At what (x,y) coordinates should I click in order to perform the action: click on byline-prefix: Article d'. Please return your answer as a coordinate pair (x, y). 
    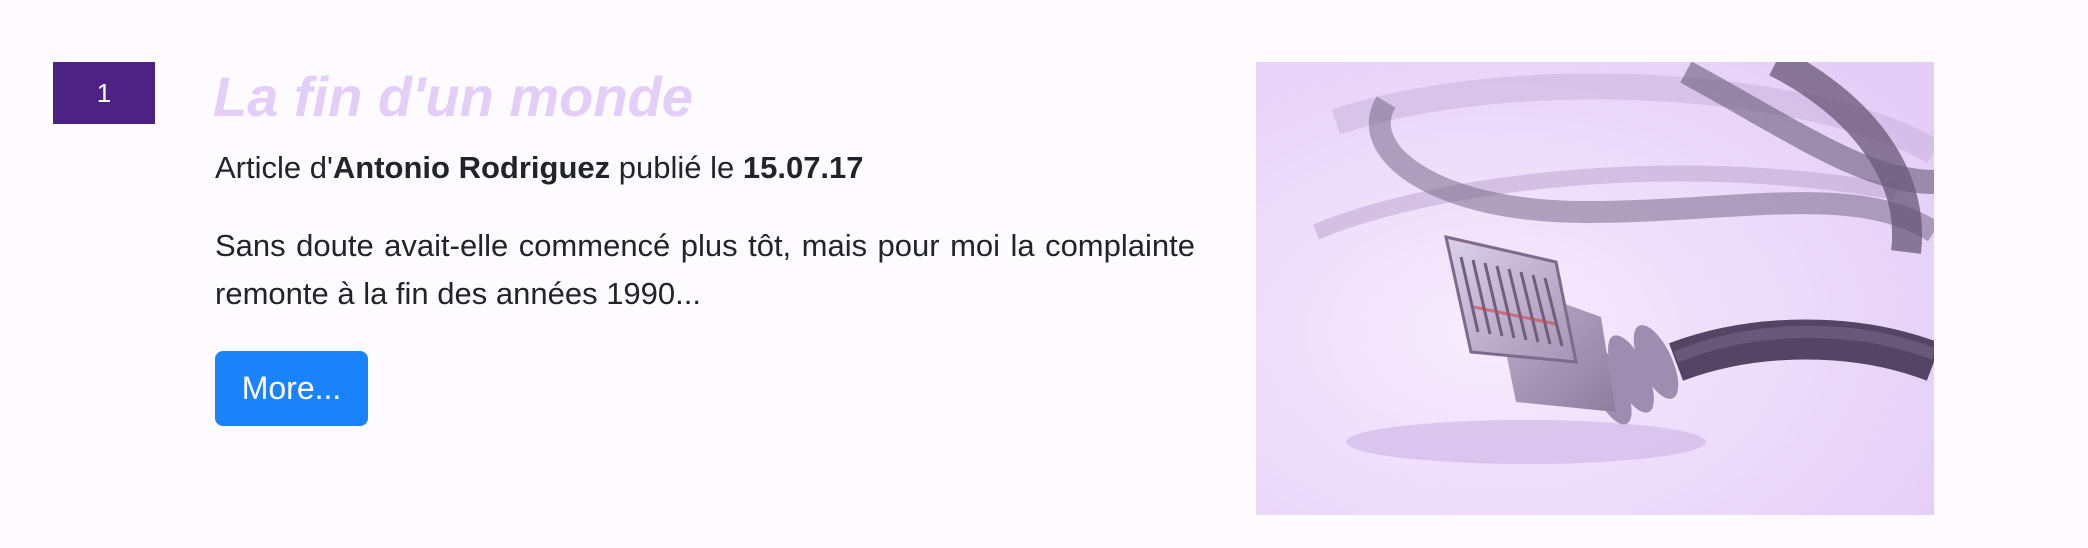
    Looking at the image, I should click on (274, 167).